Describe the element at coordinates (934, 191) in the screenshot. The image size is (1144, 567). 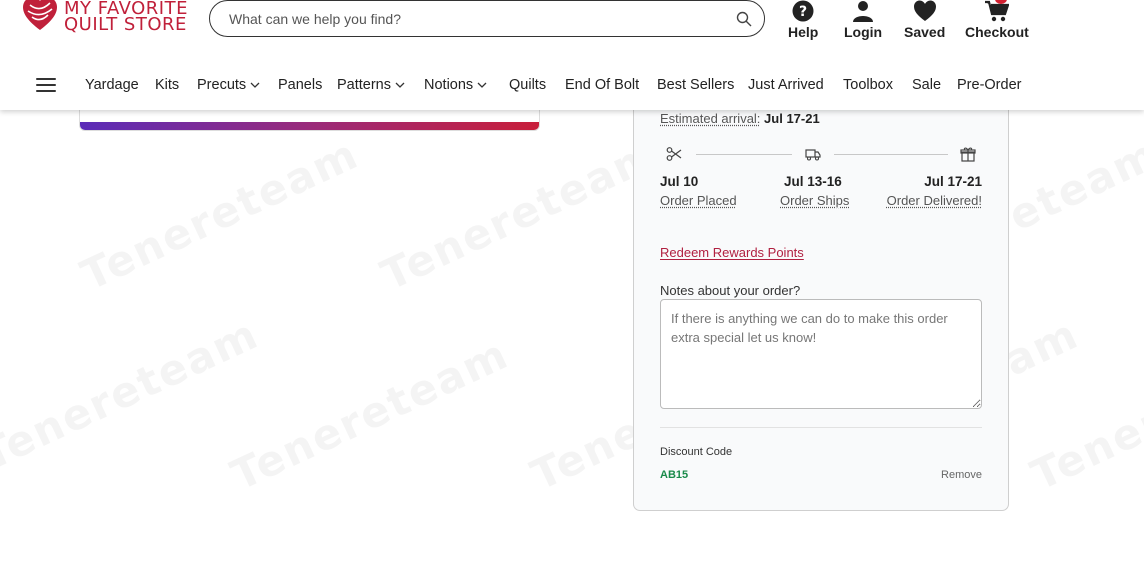
I see `timeline-step-delivered: Jul 17-21 Order Delivered!` at that location.